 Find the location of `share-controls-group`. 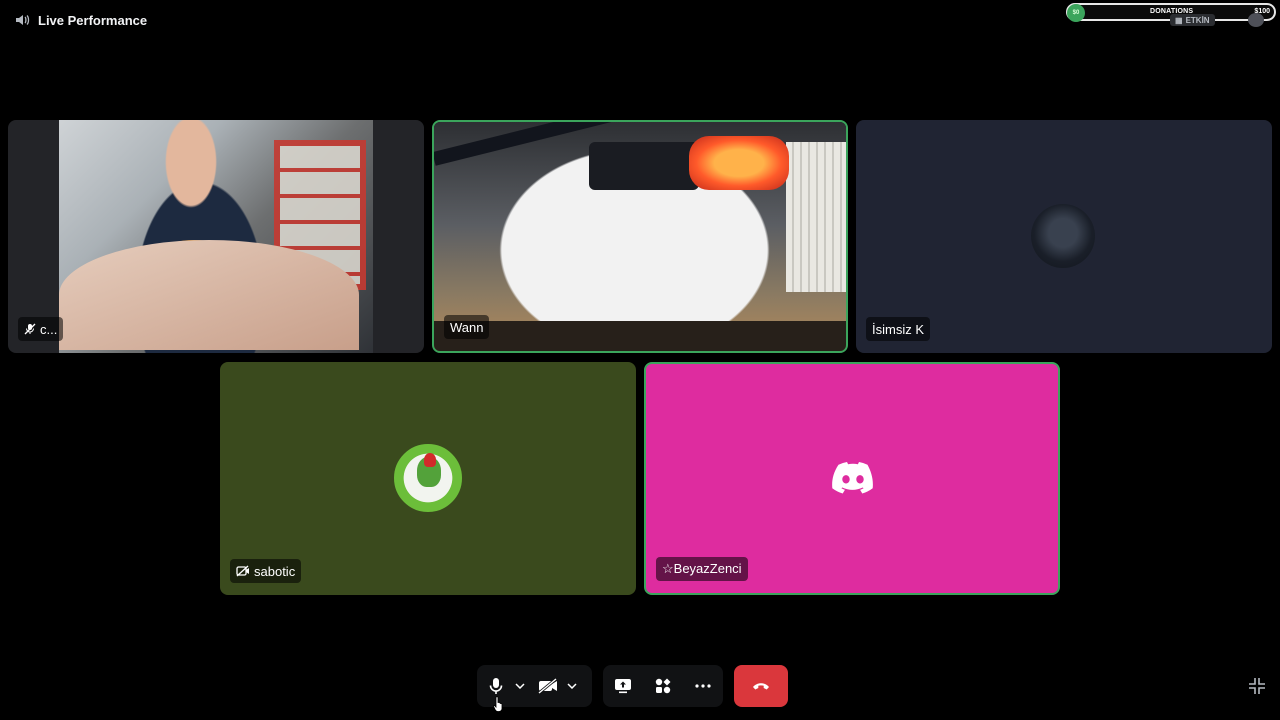

share-controls-group is located at coordinates (663, 686).